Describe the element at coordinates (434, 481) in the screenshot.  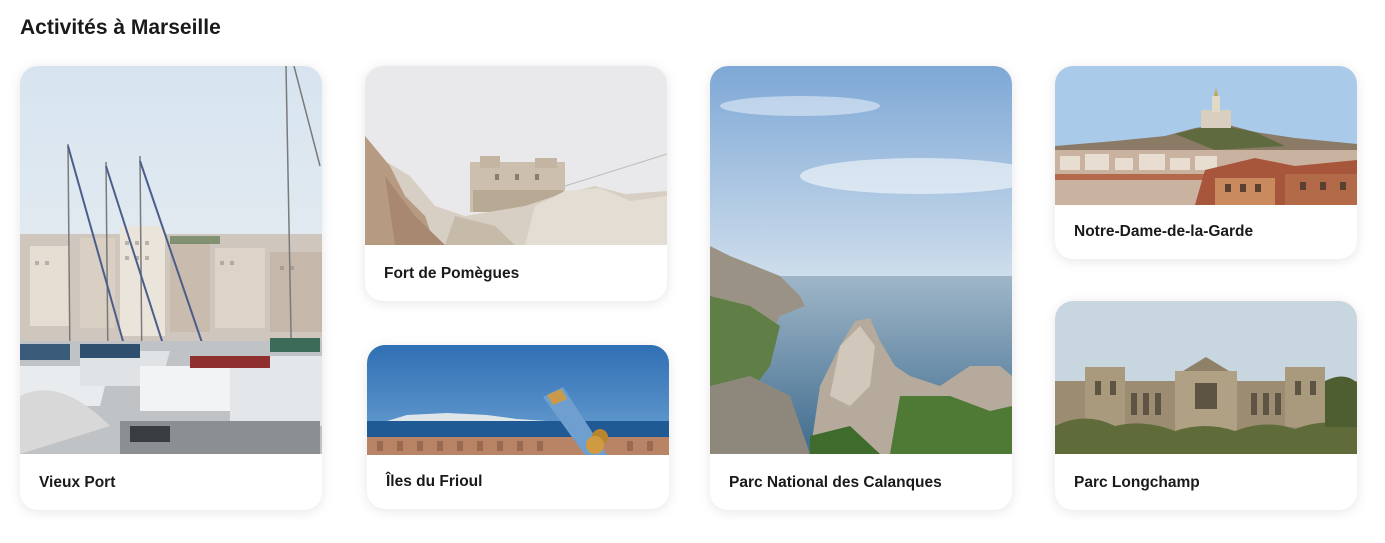
I see `activity-label: Îles du Frioul` at that location.